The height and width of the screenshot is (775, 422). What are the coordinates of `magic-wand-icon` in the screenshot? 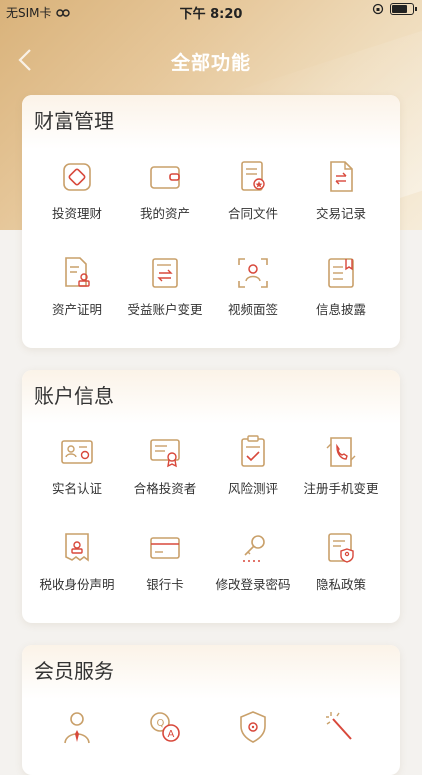 It's located at (339, 726).